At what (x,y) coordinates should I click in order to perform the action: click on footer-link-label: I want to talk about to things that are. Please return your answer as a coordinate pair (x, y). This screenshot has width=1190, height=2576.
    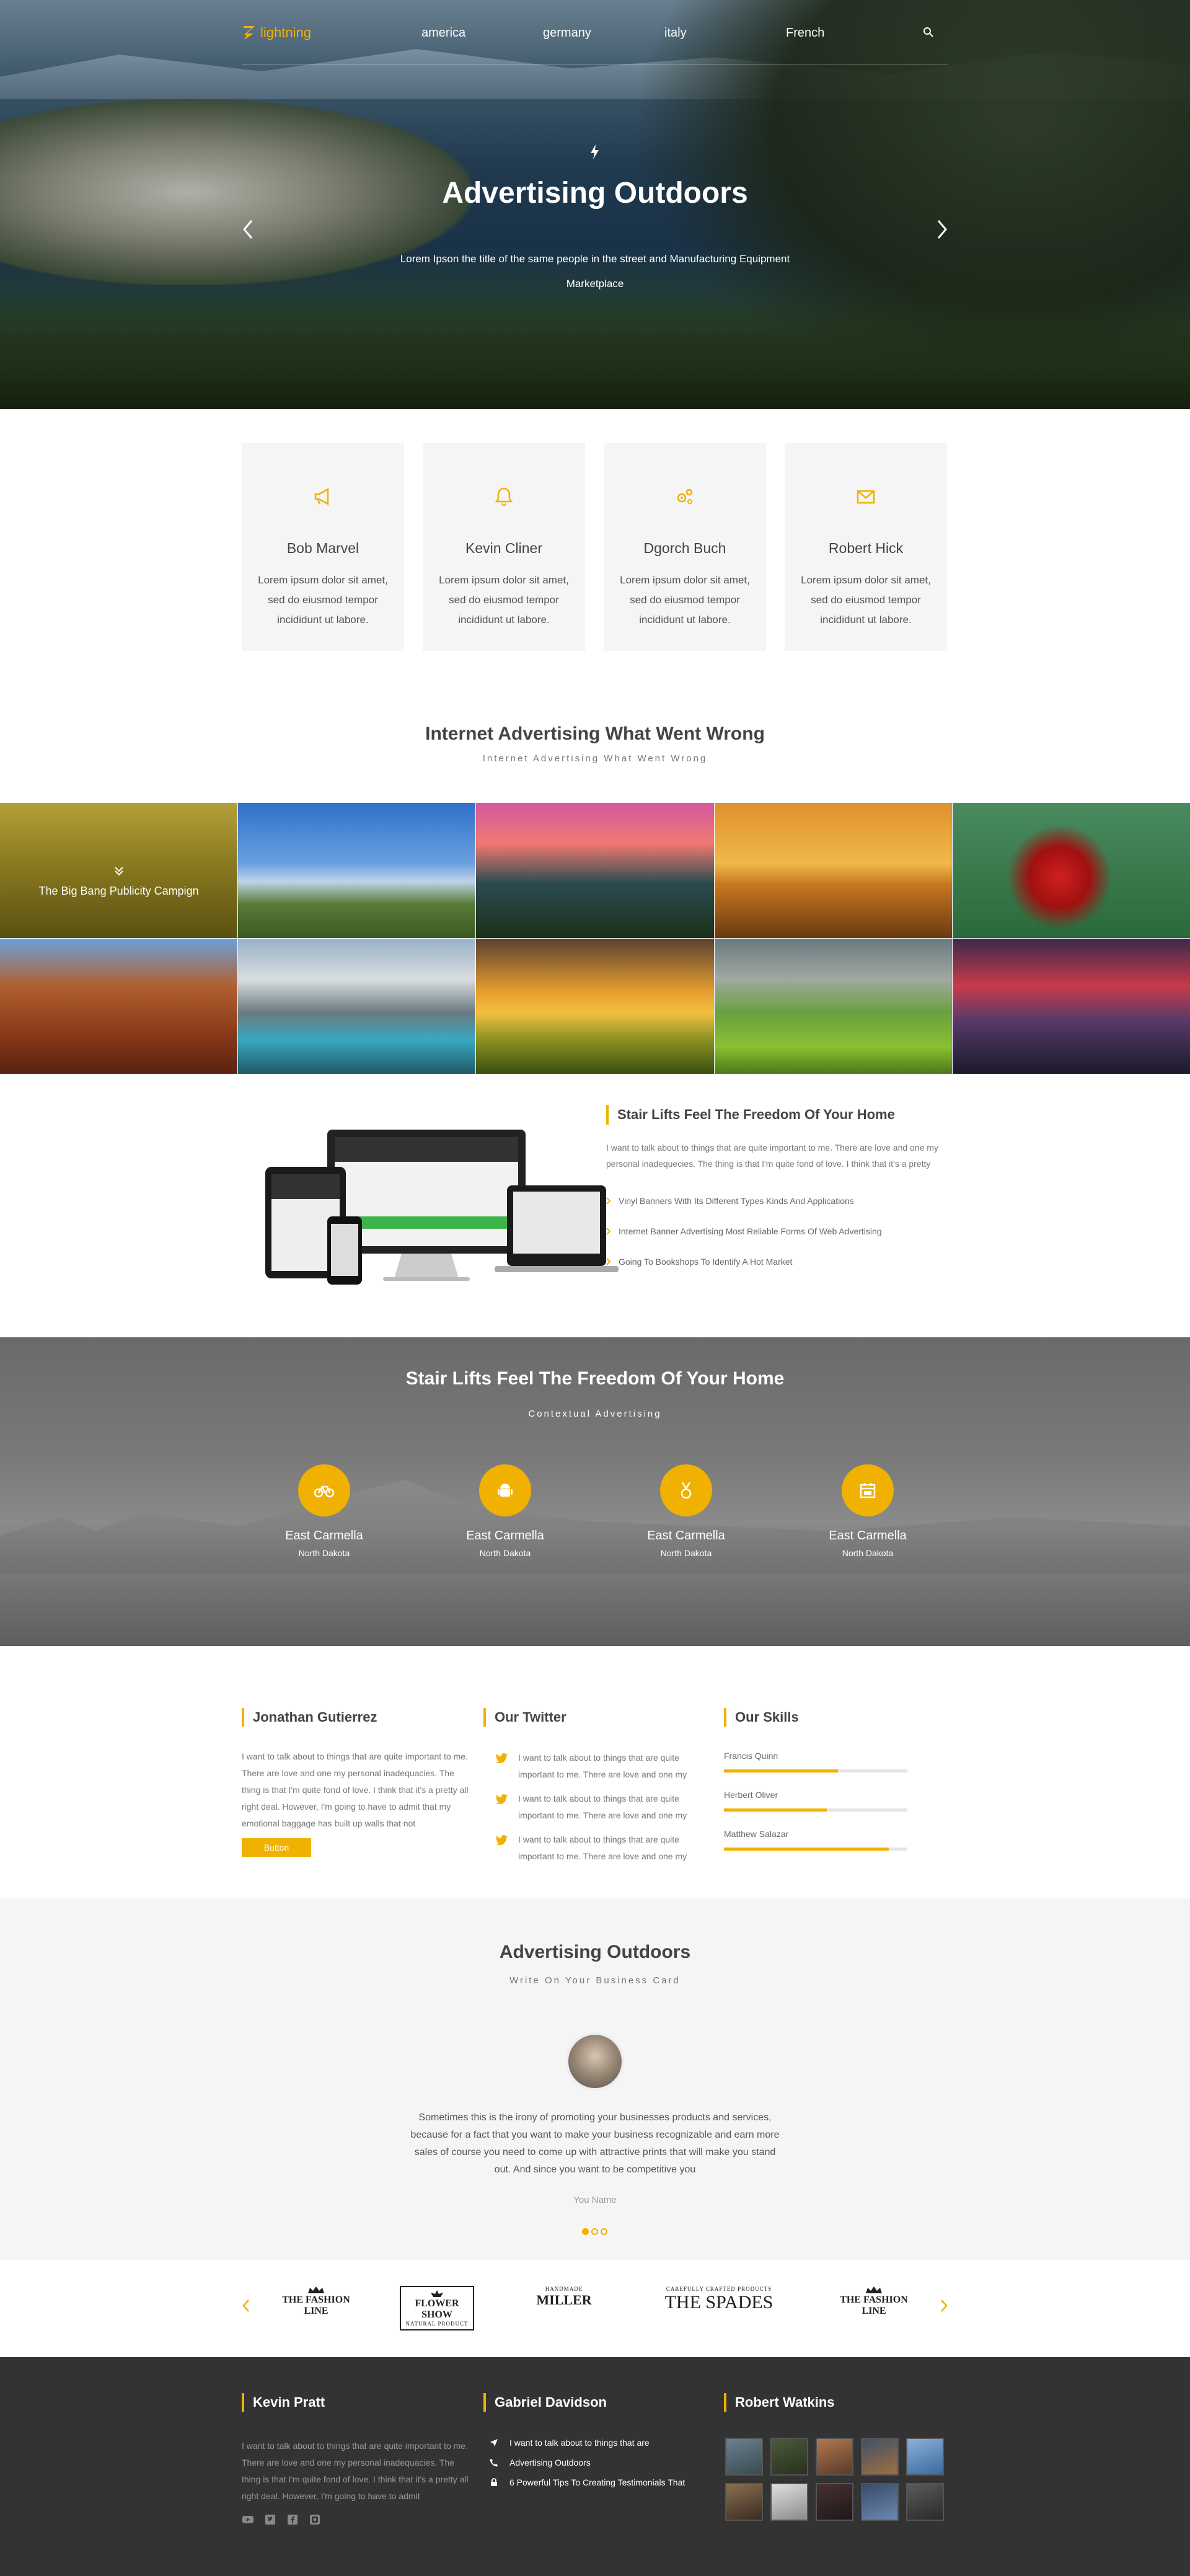
    Looking at the image, I should click on (579, 2443).